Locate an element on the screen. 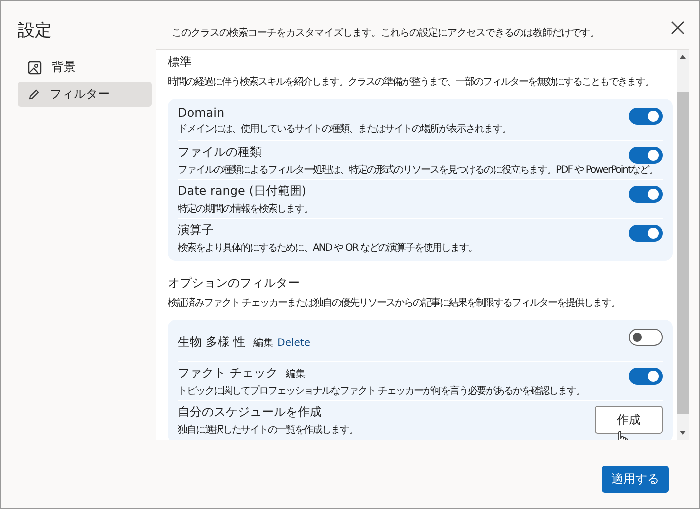 The height and width of the screenshot is (509, 700). filter-title: ファイルの種類 is located at coordinates (220, 152).